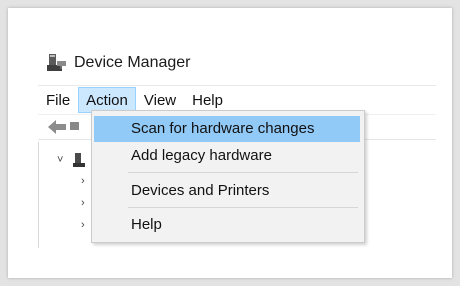  What do you see at coordinates (227, 156) in the screenshot?
I see `menu-item-add-legacy-hardware: Add legacy hardware` at bounding box center [227, 156].